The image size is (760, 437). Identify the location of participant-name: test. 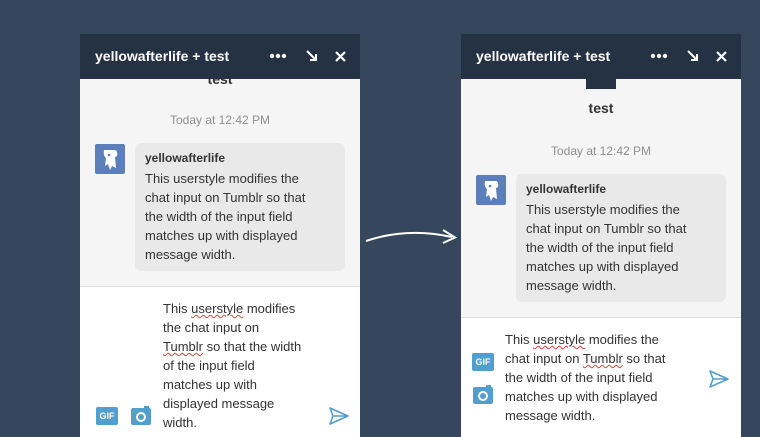
(601, 108).